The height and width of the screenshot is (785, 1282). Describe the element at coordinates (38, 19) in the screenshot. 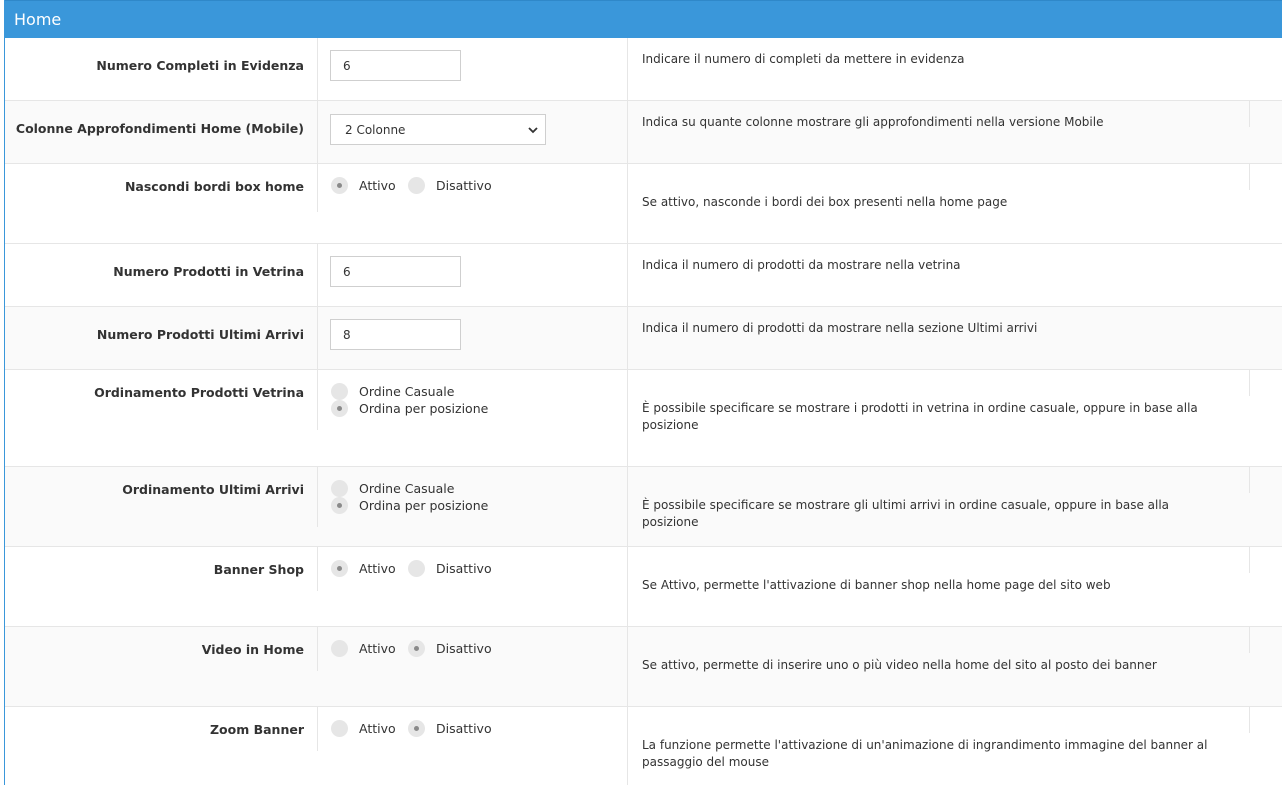

I see `panel-title: Home` at that location.